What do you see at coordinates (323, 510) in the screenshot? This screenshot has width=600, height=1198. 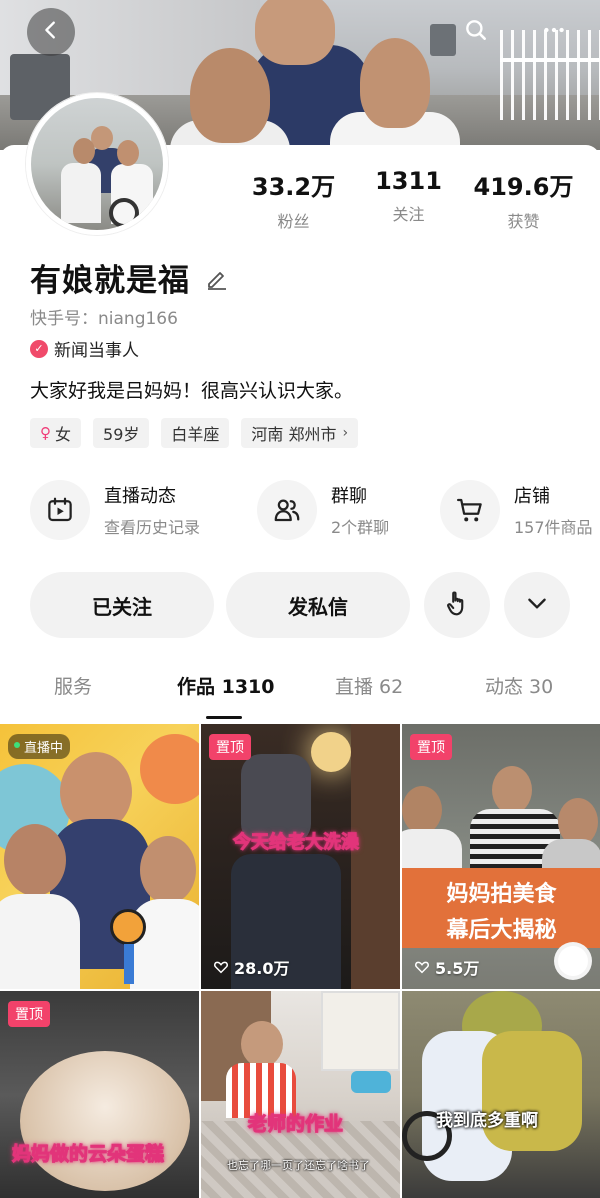 I see `feature-group-chat: 群聊 2个群聊` at bounding box center [323, 510].